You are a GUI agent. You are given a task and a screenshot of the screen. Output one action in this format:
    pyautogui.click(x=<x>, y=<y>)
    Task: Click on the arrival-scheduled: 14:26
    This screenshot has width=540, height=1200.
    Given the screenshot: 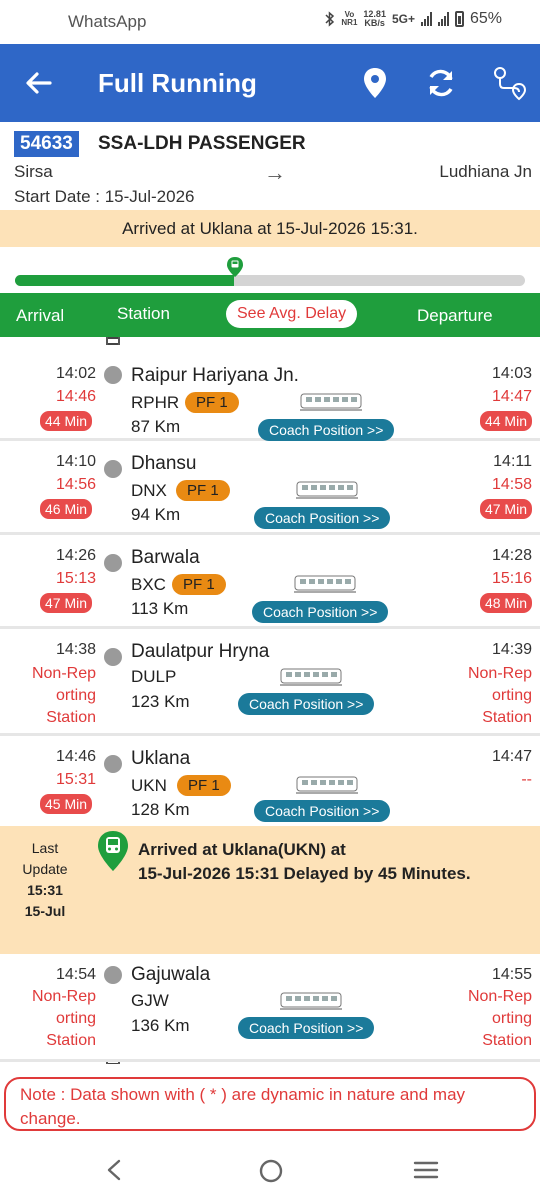 What is the action you would take?
    pyautogui.click(x=75, y=555)
    